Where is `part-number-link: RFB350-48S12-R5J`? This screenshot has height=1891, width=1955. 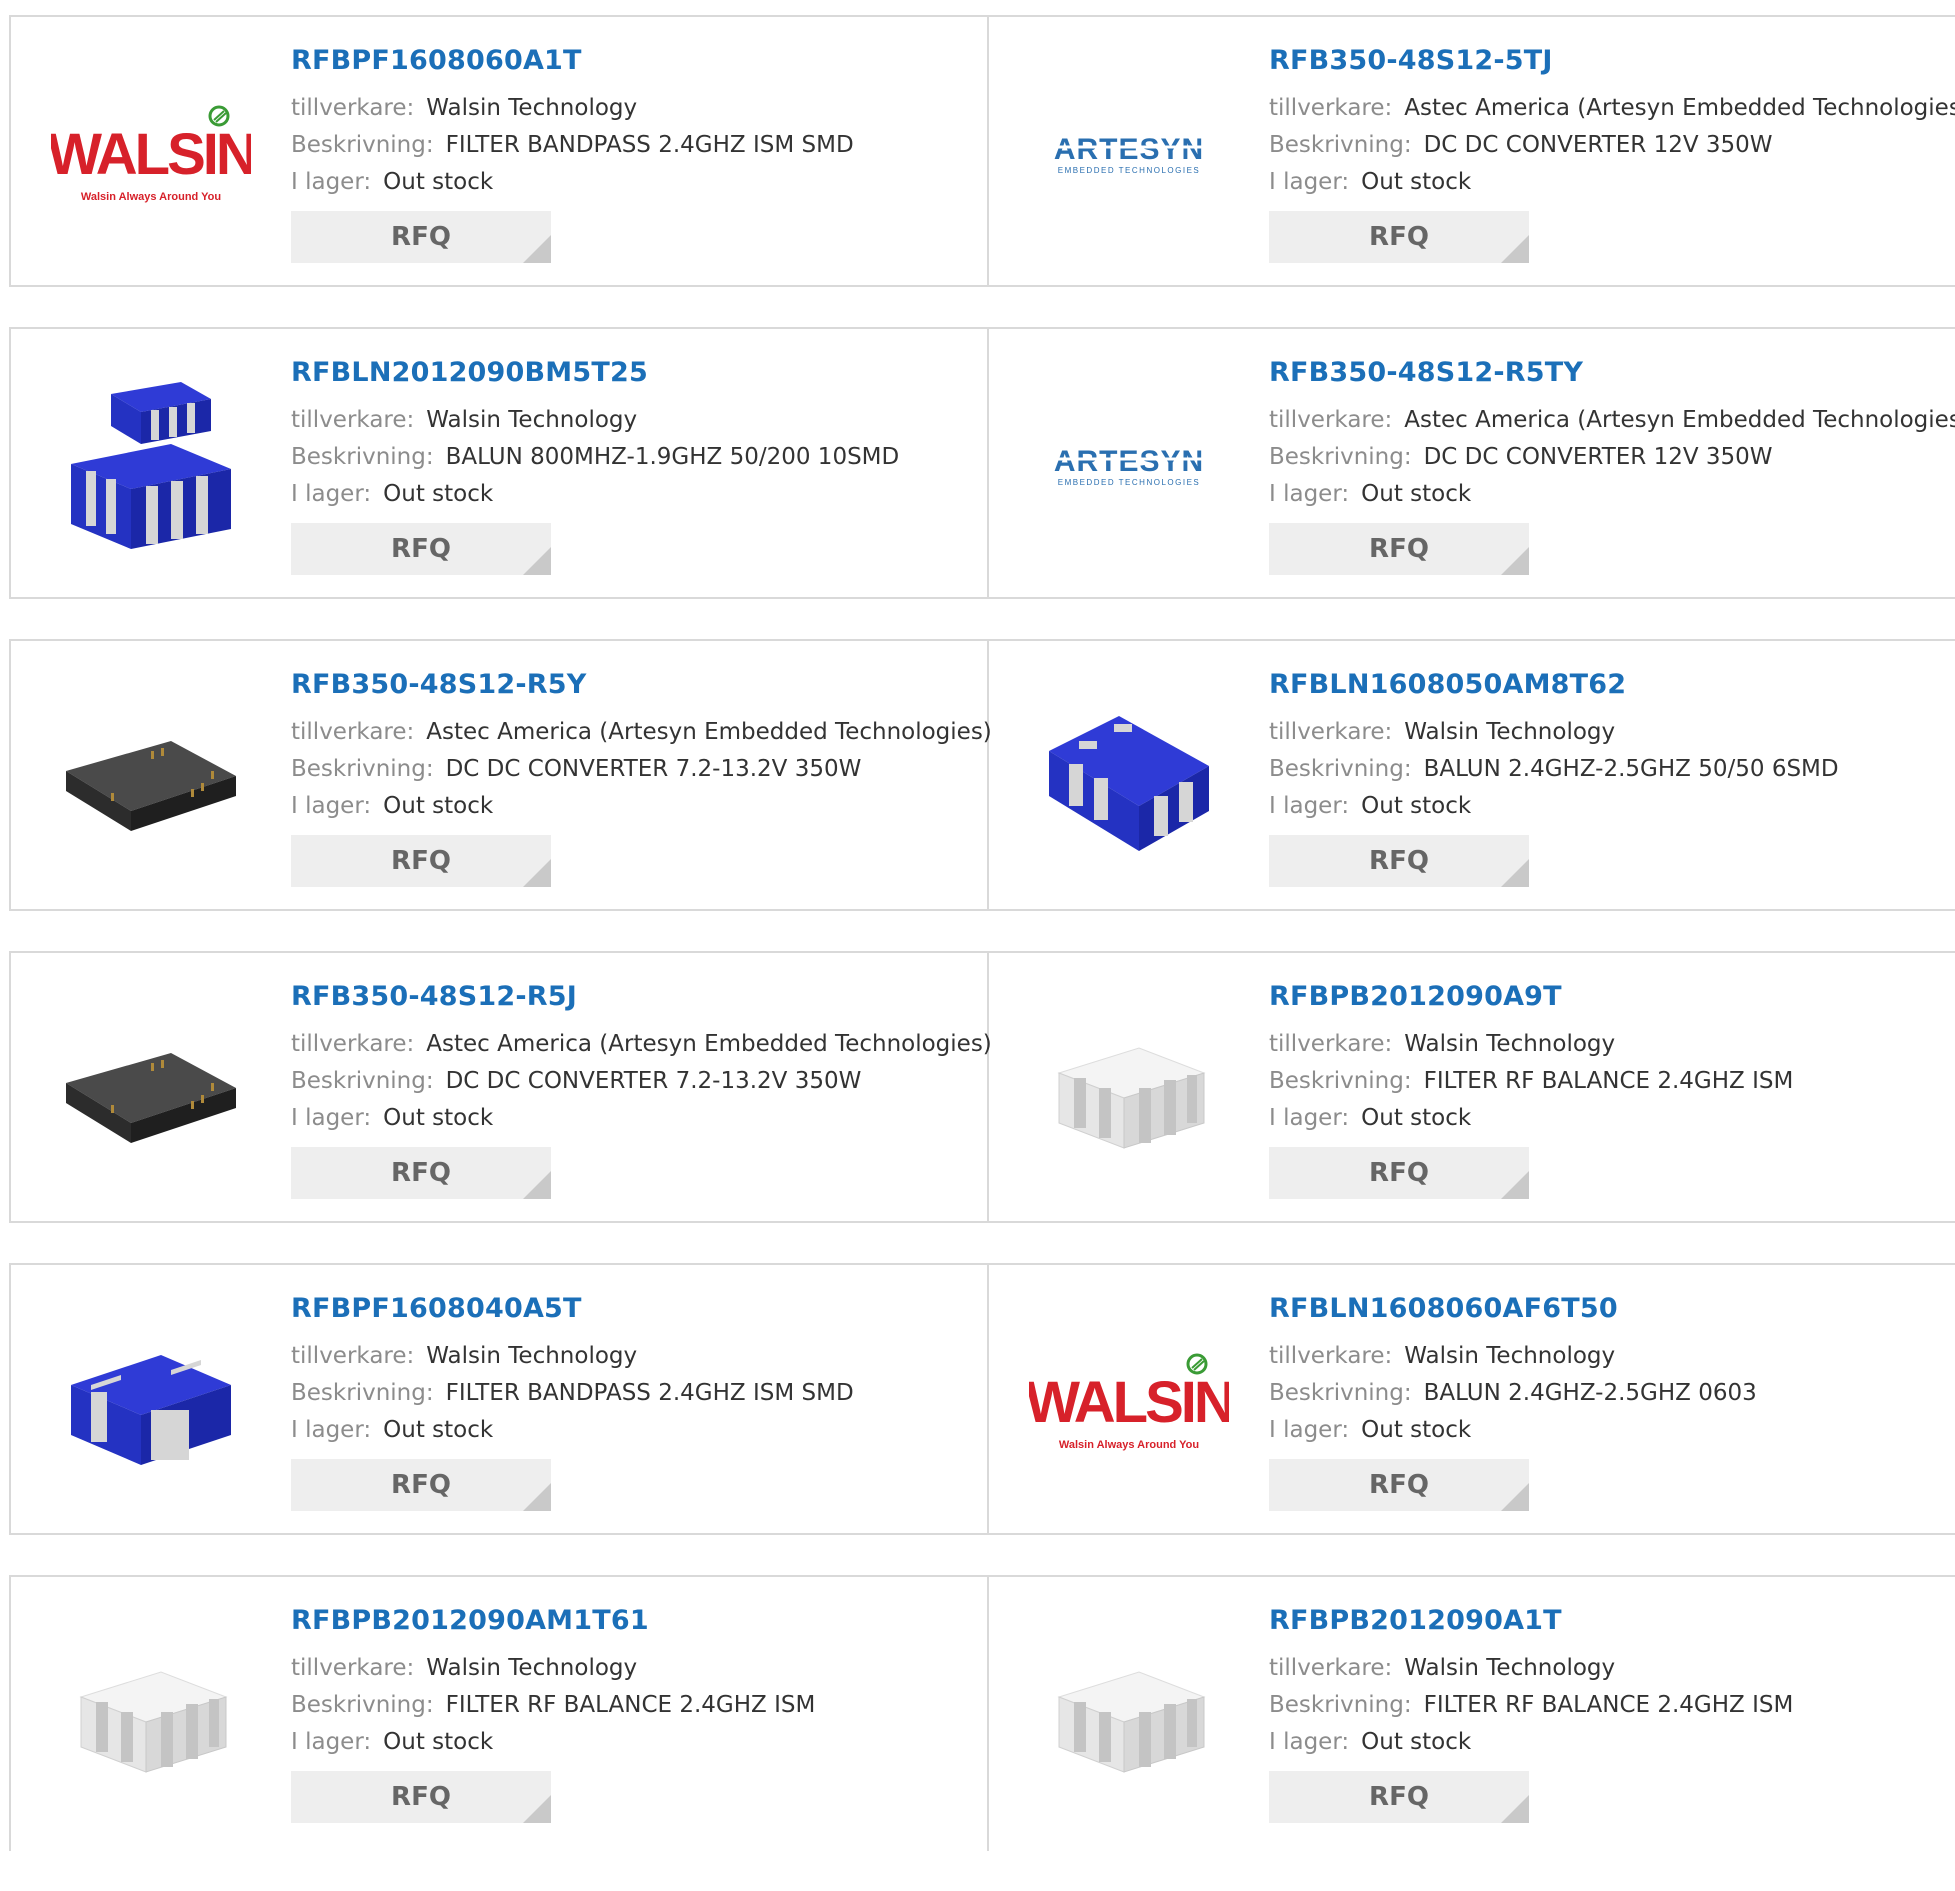
part-number-link: RFB350-48S12-R5J is located at coordinates (641, 996).